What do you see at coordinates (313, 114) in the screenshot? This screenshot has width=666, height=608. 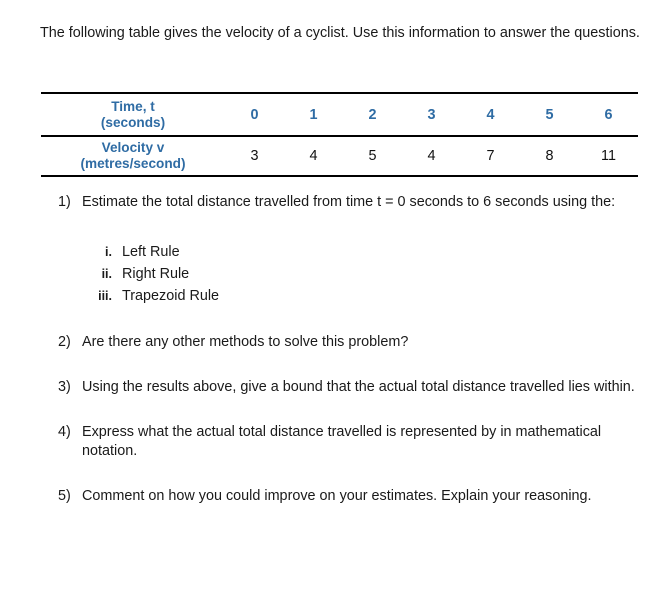 I see `cell-time-1: 1` at bounding box center [313, 114].